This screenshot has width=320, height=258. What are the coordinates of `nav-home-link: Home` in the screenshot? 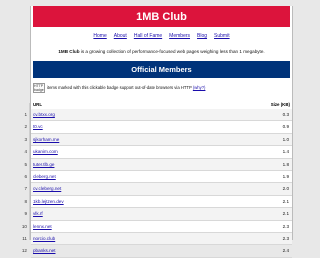 It's located at (99, 37).